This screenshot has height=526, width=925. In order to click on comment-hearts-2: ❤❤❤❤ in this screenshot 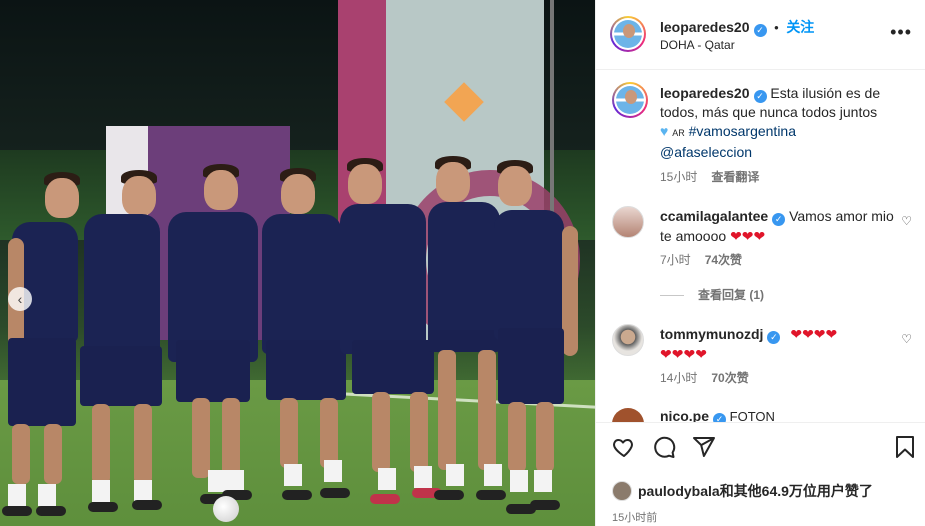, I will do `click(683, 354)`.